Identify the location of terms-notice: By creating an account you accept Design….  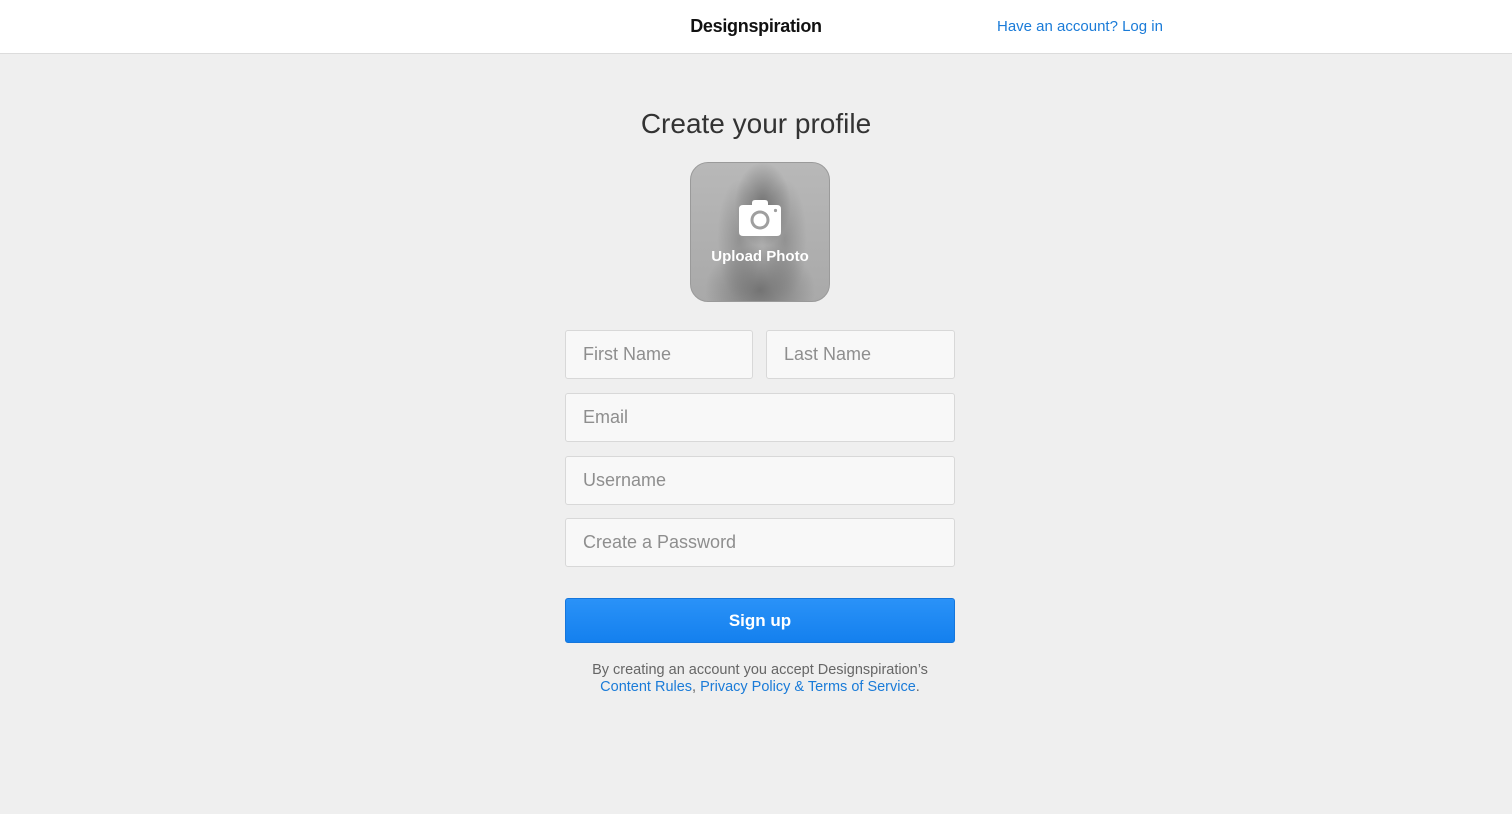
(760, 679).